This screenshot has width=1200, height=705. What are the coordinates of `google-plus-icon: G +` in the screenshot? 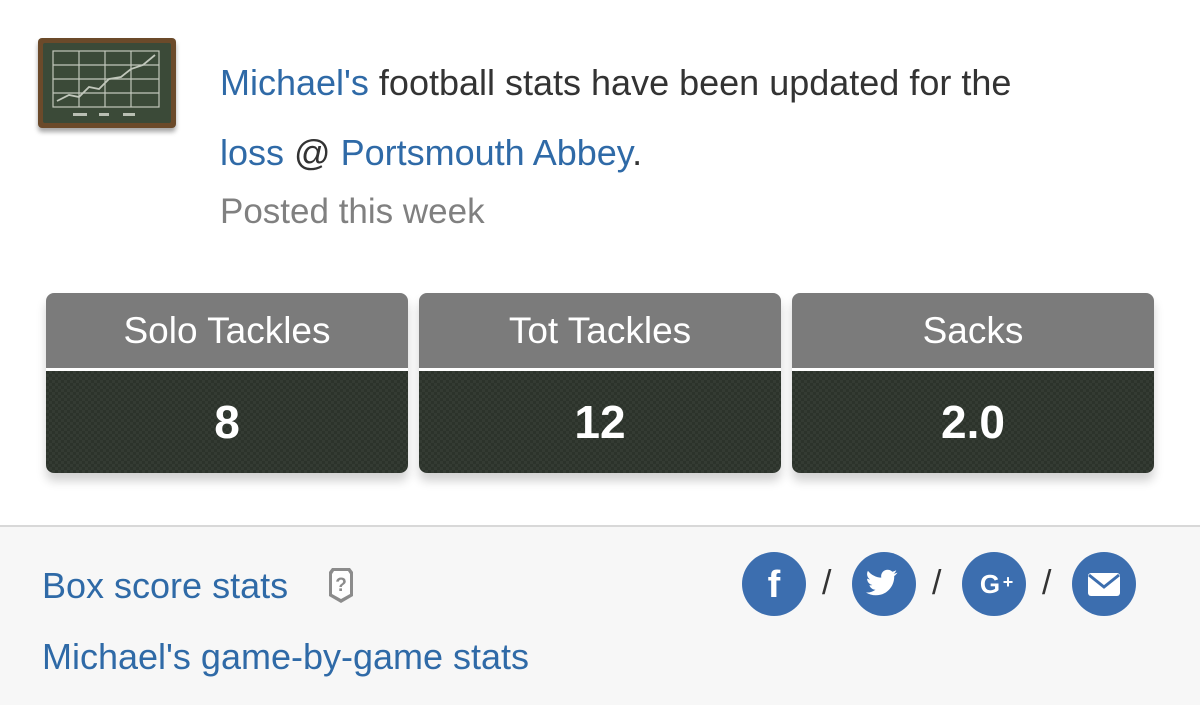 It's located at (994, 584).